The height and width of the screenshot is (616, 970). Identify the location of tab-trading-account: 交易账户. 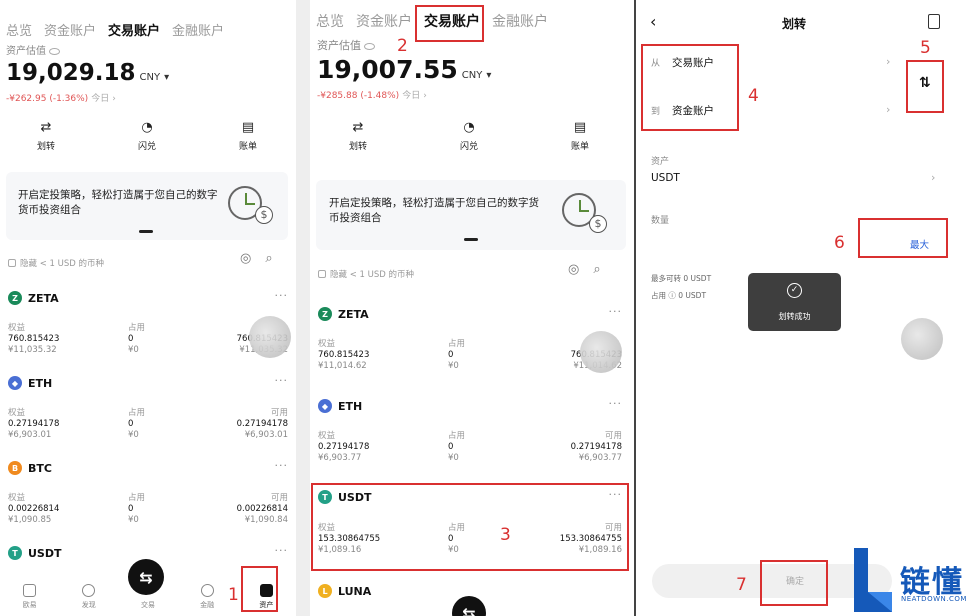
(134, 29).